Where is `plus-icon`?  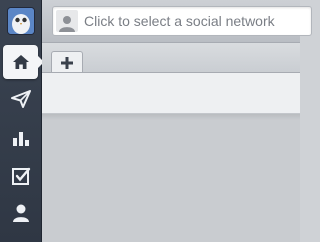 plus-icon is located at coordinates (67, 63).